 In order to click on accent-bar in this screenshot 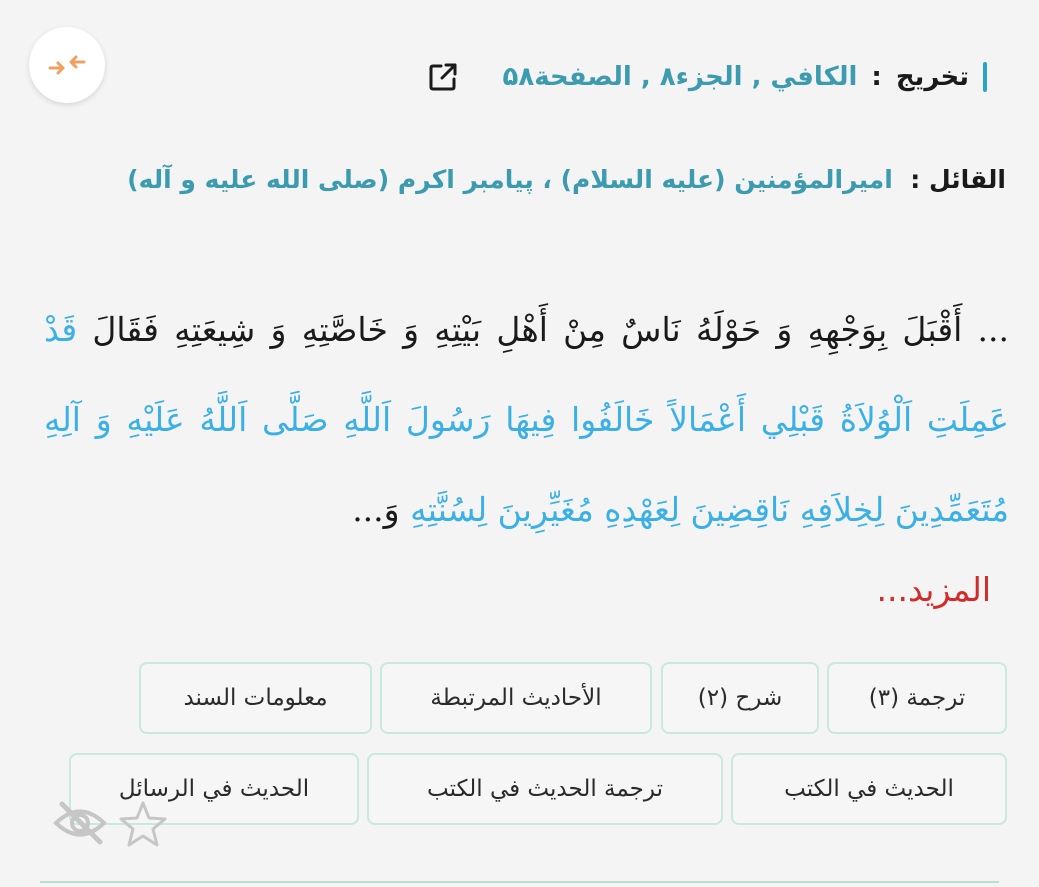, I will do `click(985, 77)`.